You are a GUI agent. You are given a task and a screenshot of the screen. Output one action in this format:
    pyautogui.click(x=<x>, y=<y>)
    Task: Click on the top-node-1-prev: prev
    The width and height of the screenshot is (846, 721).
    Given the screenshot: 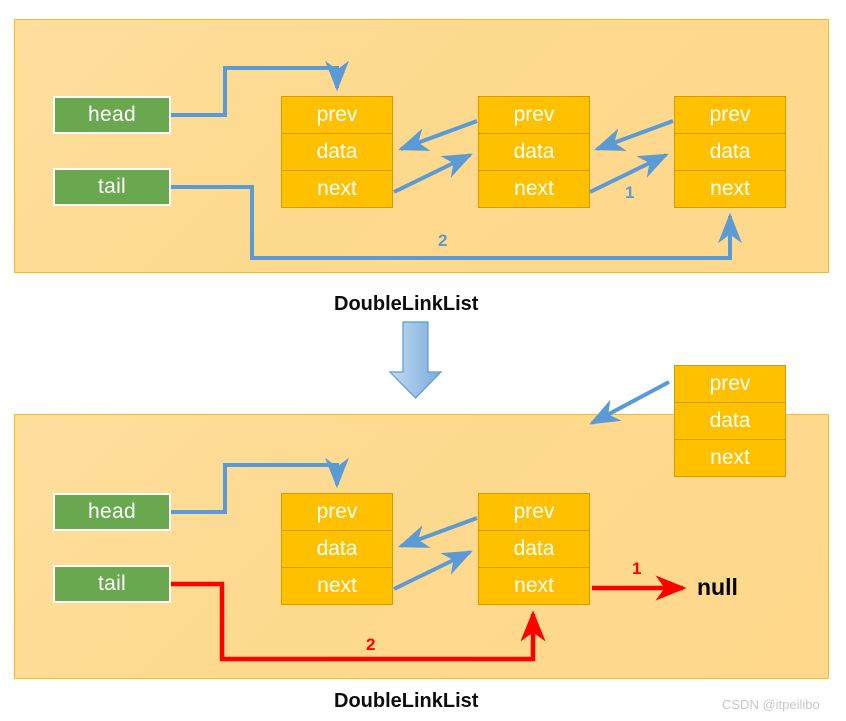 What is the action you would take?
    pyautogui.click(x=337, y=115)
    